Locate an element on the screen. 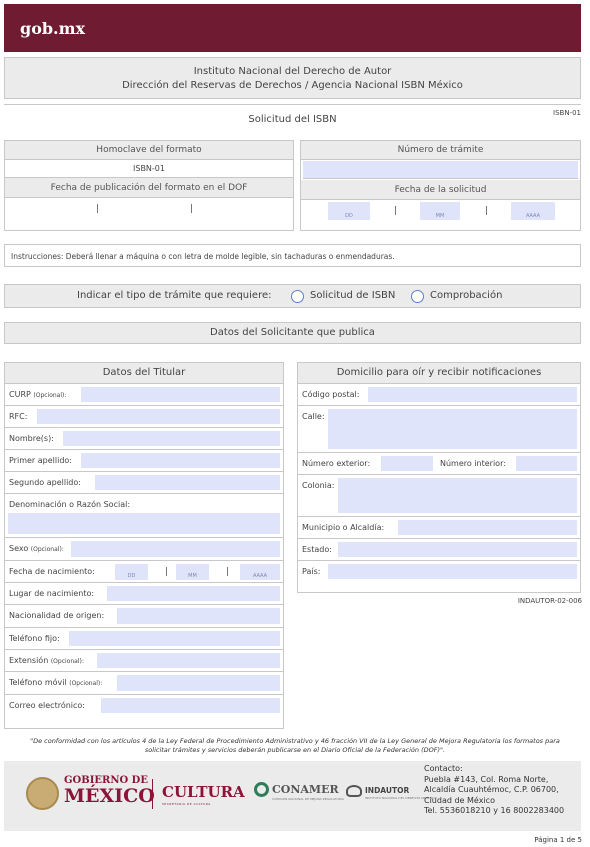  gobierno-mexico-logo: GOBIERNO DE MÉXICO is located at coordinates (109, 791).